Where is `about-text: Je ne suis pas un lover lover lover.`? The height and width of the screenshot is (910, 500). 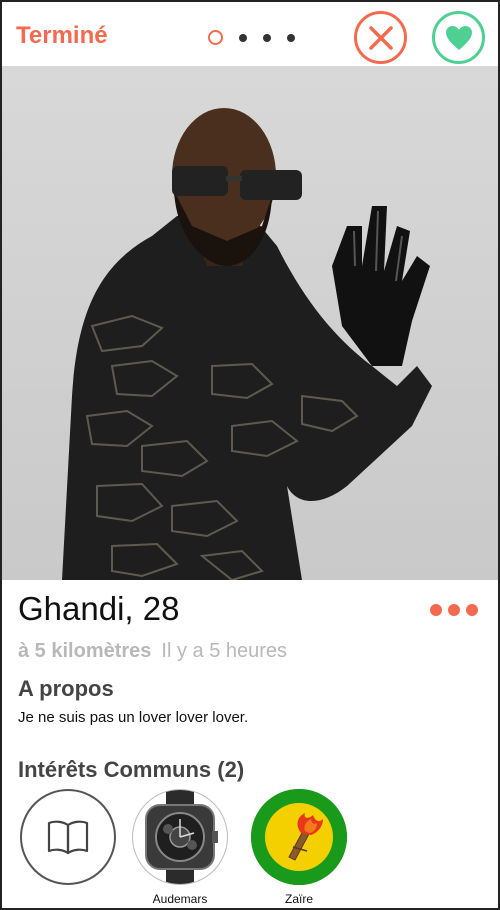 about-text: Je ne suis pas un lover lover lover. is located at coordinates (133, 717).